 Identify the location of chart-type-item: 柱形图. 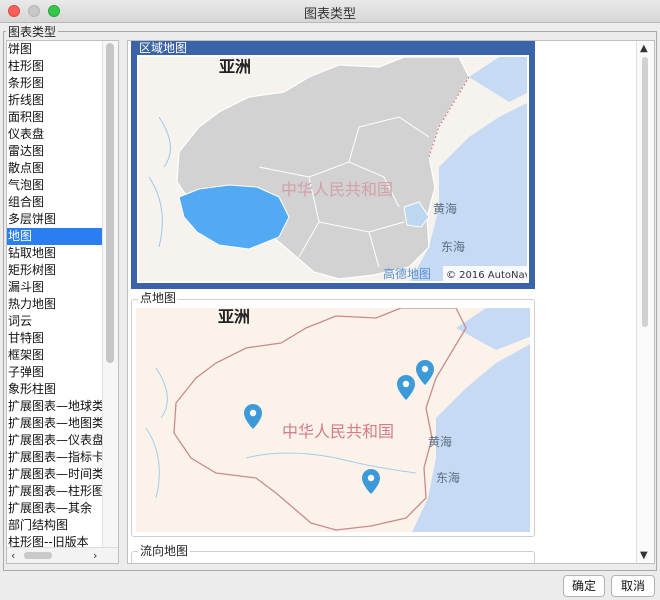
(55, 66).